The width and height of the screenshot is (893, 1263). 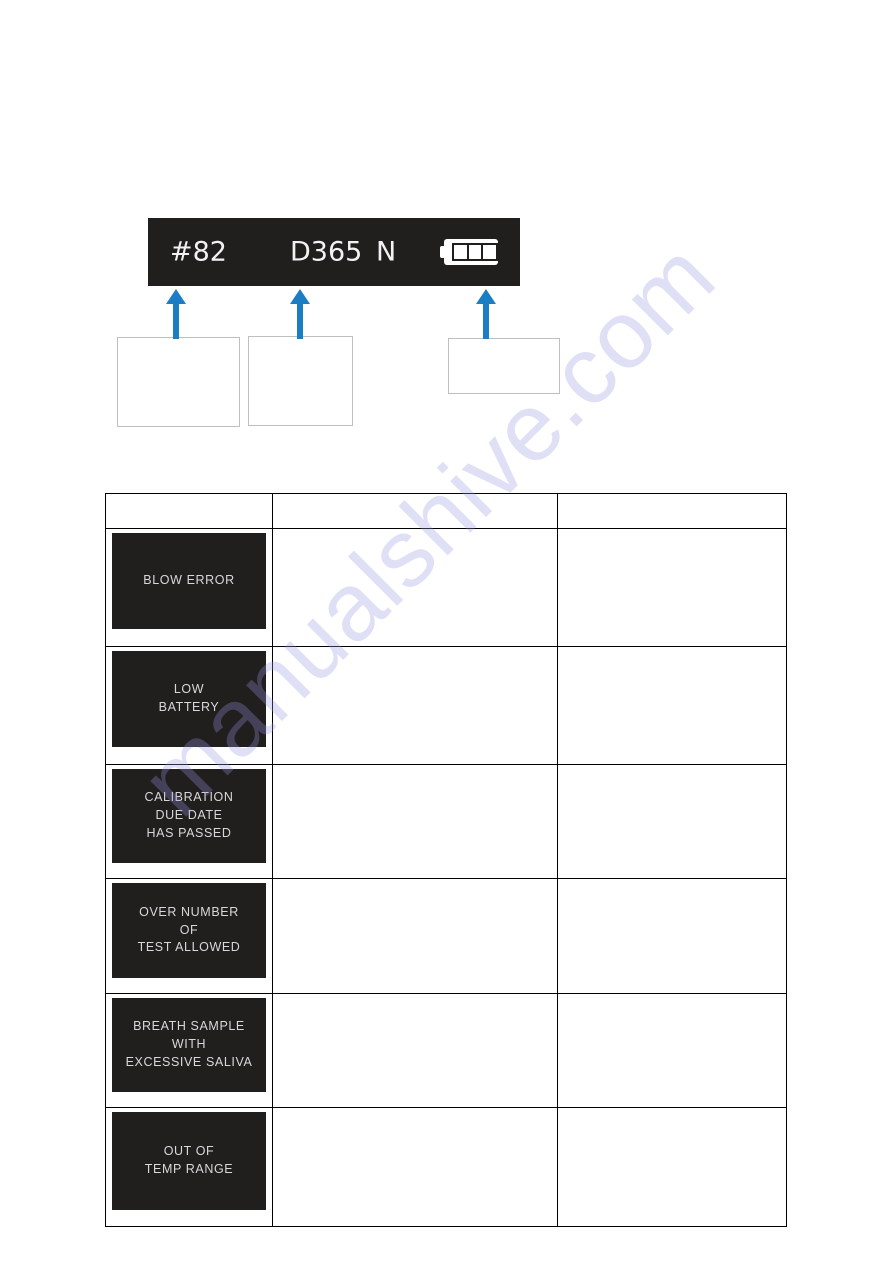 I want to click on column-header-cause, so click(x=415, y=511).